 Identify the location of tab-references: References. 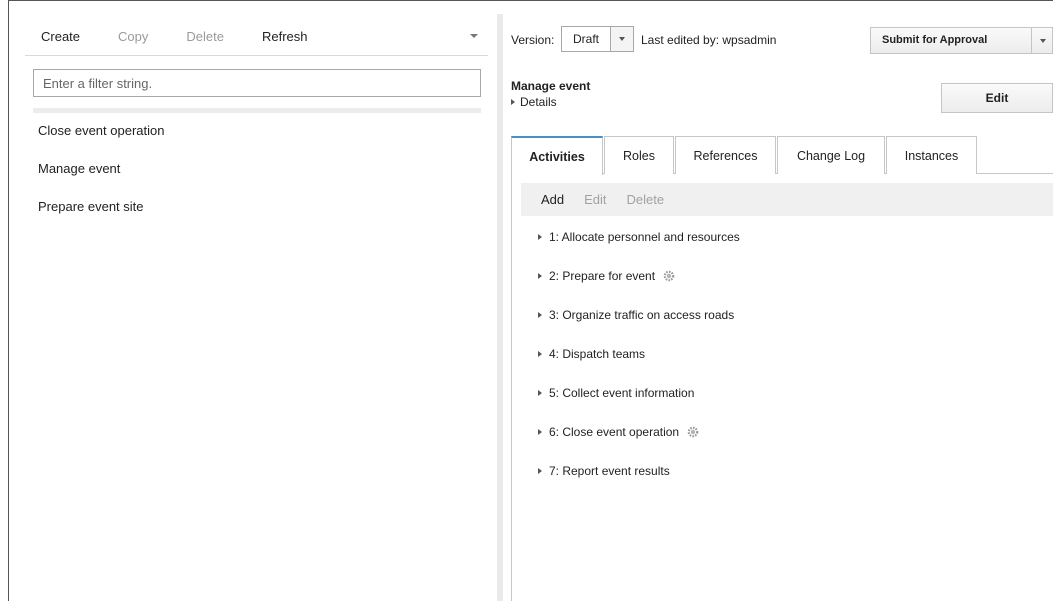
(725, 155).